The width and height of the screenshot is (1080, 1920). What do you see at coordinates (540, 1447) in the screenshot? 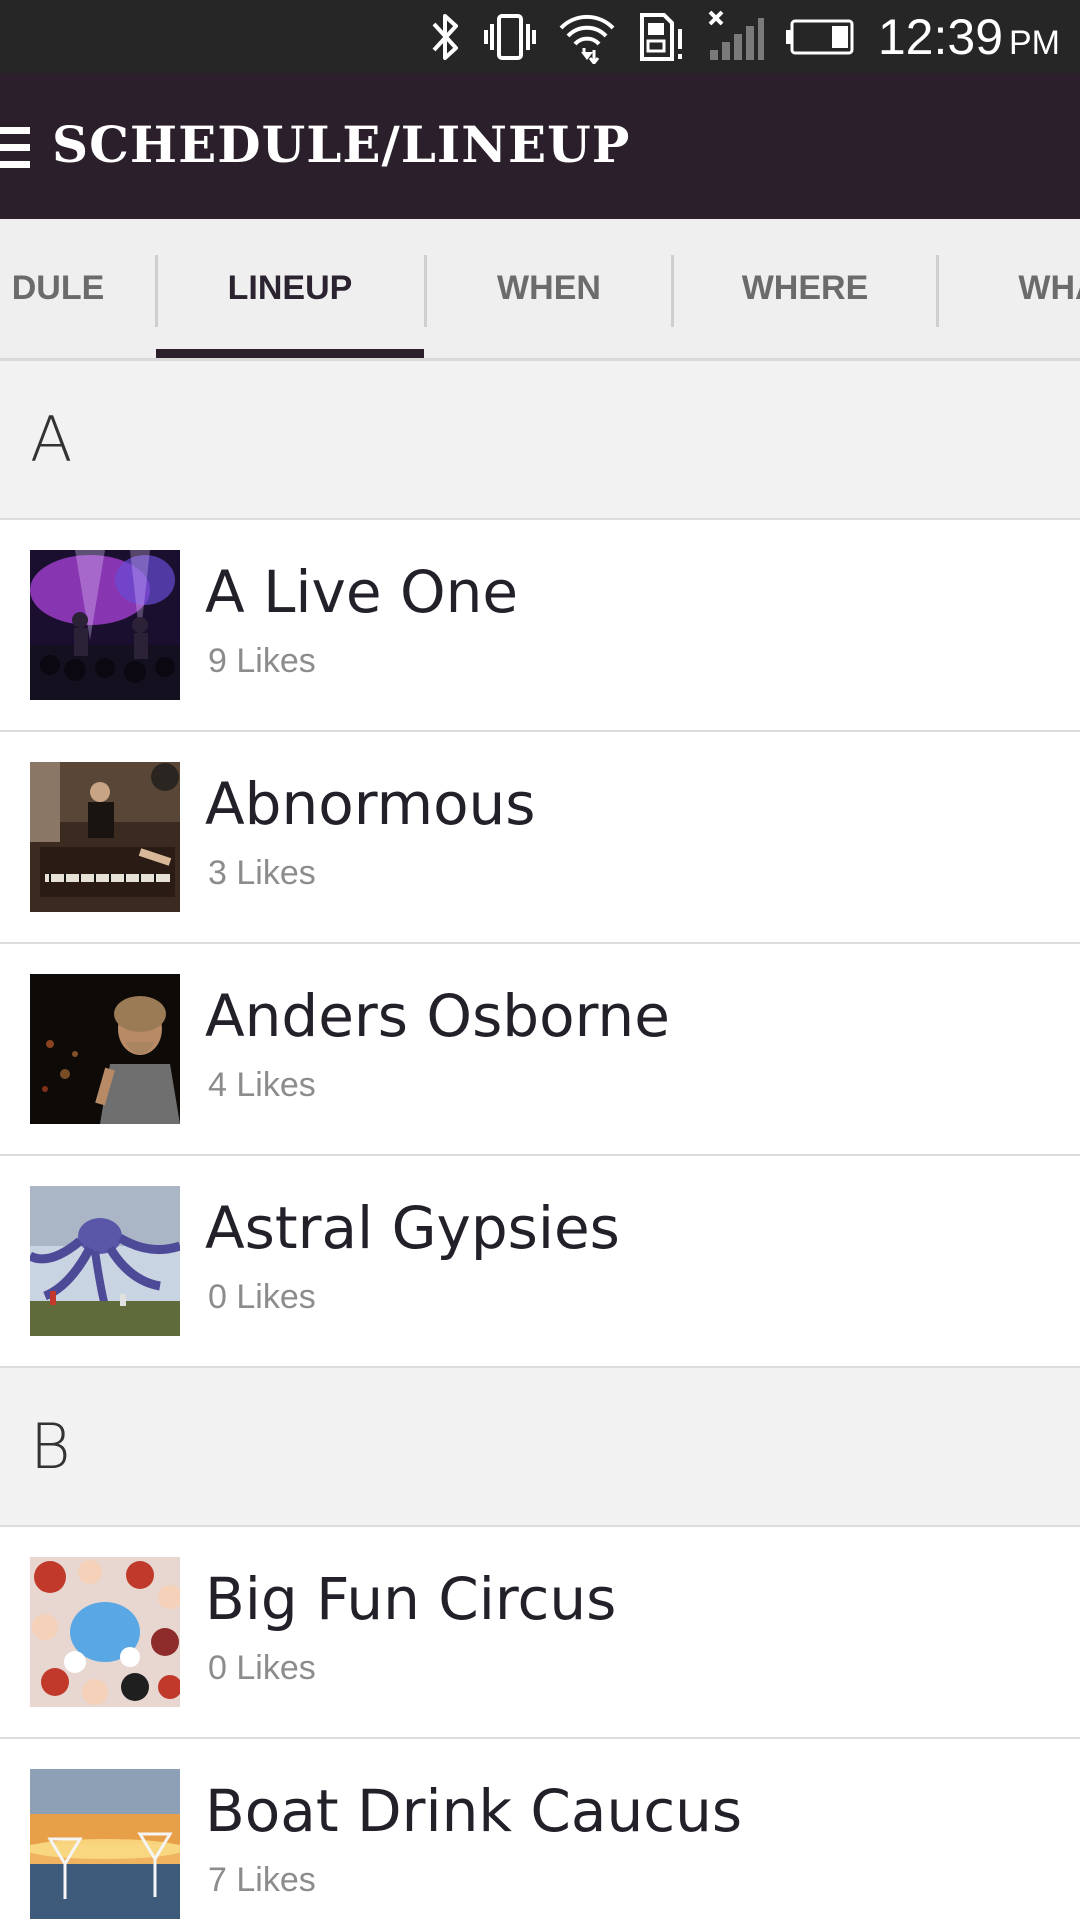
I see `section-header: B` at bounding box center [540, 1447].